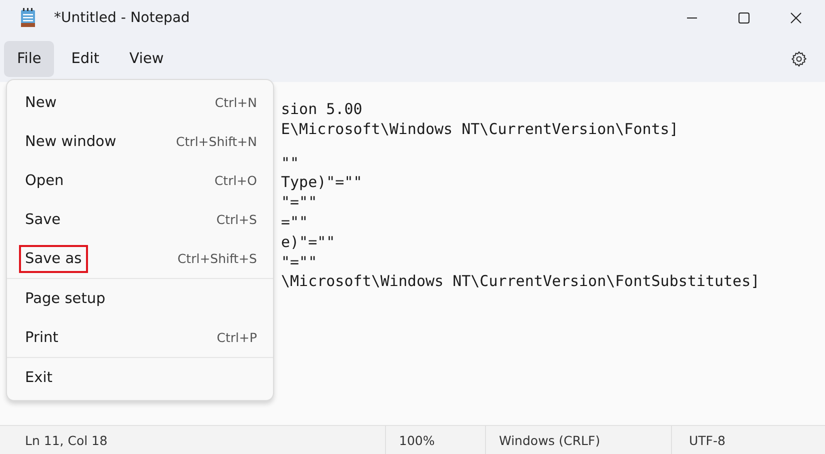 The image size is (825, 454). I want to click on shortcut-text: Ctrl+Shift+S, so click(217, 258).